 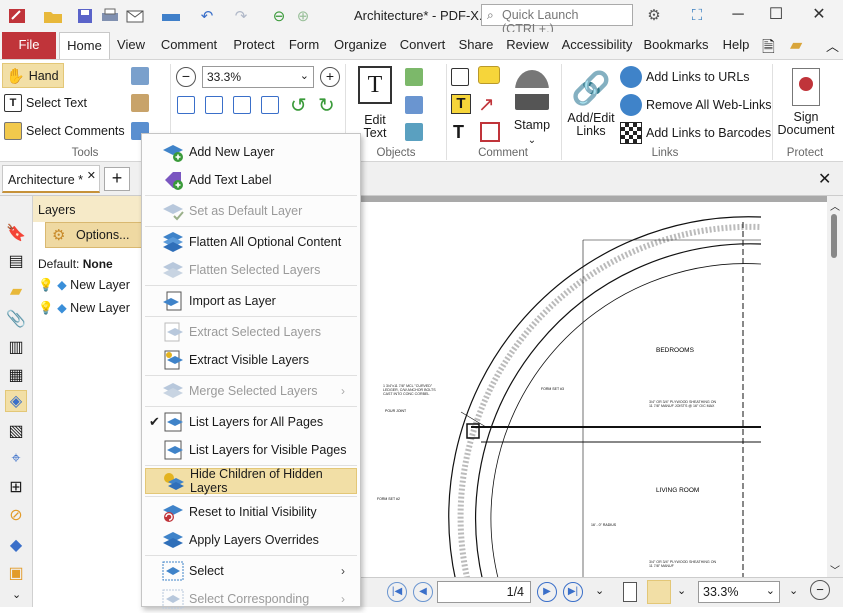 I want to click on text-box-icon: T, so click(x=461, y=104).